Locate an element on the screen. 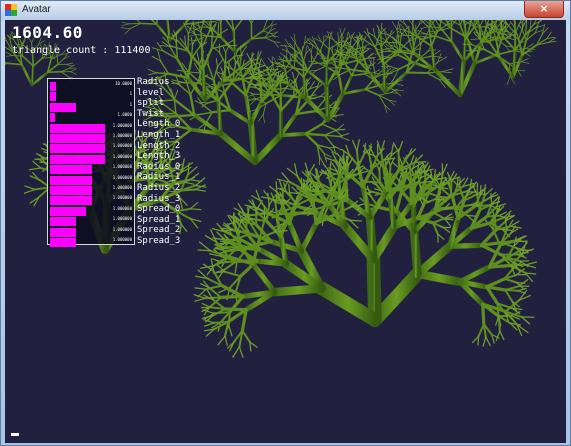 The image size is (571, 446). slider-spread-0: 1.000000 is located at coordinates (91, 210).